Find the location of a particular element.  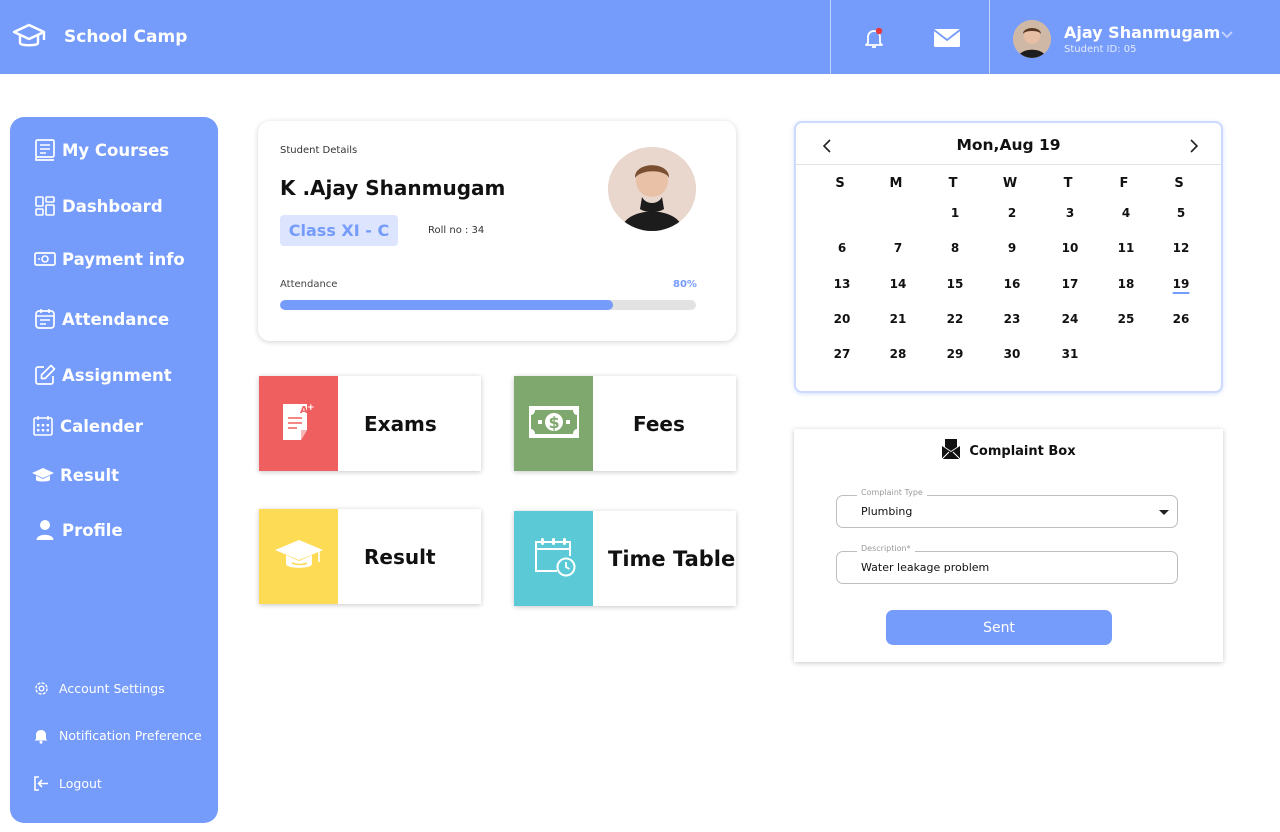

calendar-title: Mon,Aug 19 is located at coordinates (1008, 145).